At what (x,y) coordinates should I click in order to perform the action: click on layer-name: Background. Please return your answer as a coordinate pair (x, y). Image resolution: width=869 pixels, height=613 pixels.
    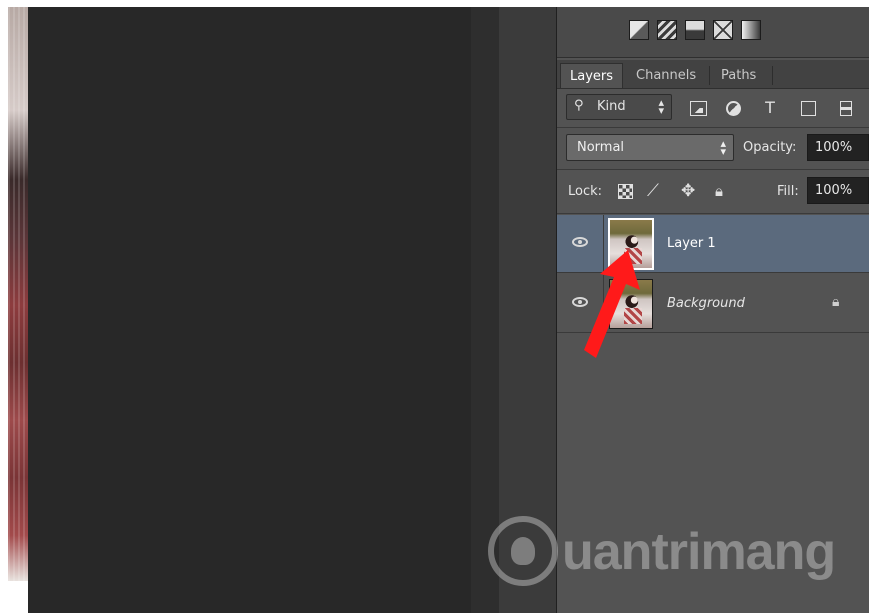
    Looking at the image, I should click on (706, 303).